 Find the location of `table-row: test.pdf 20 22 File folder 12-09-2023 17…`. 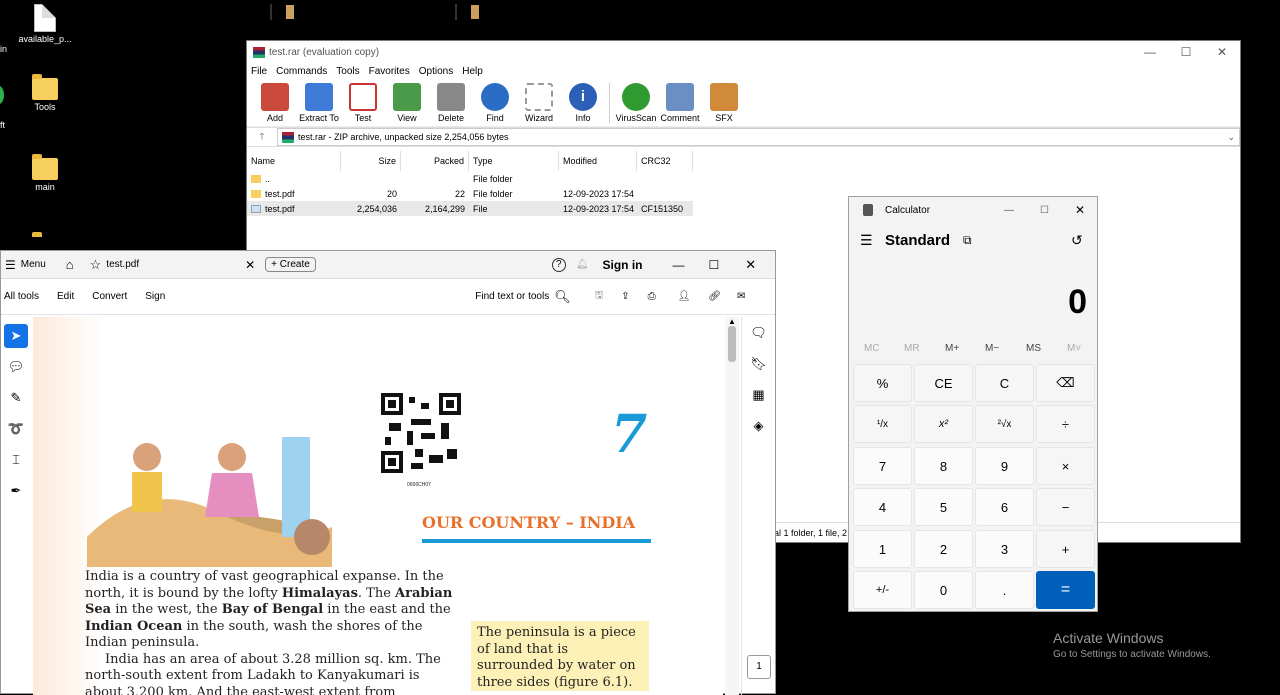

table-row: test.pdf 20 22 File folder 12-09-2023 17… is located at coordinates (470, 193).